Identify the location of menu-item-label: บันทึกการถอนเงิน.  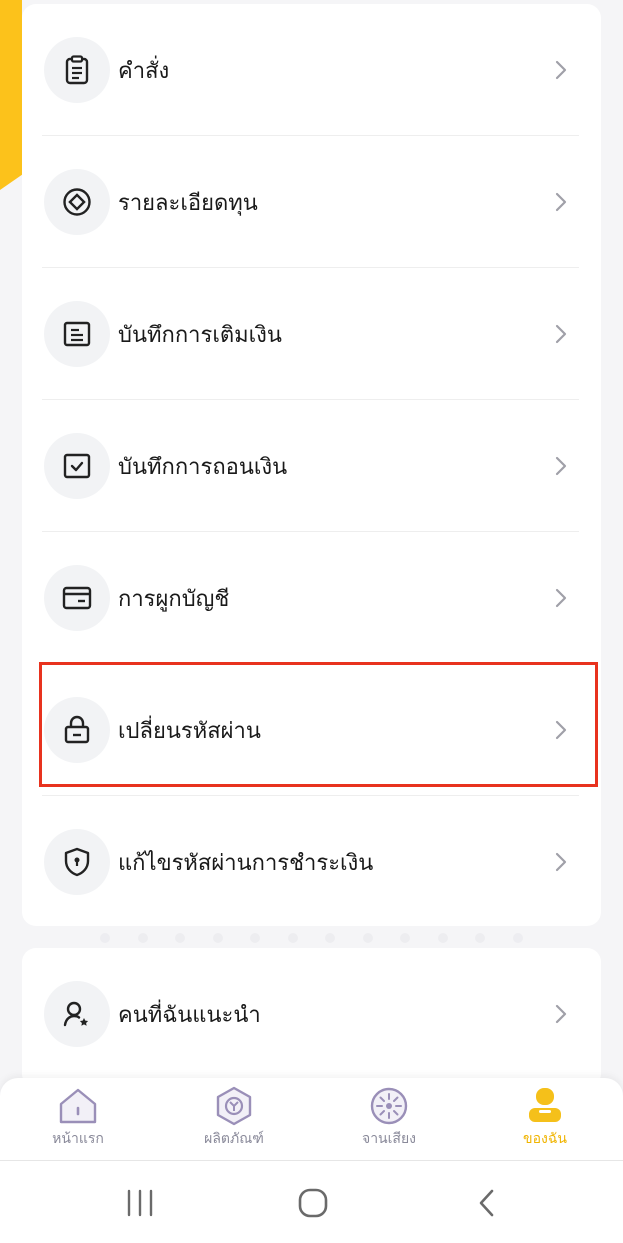
(203, 467).